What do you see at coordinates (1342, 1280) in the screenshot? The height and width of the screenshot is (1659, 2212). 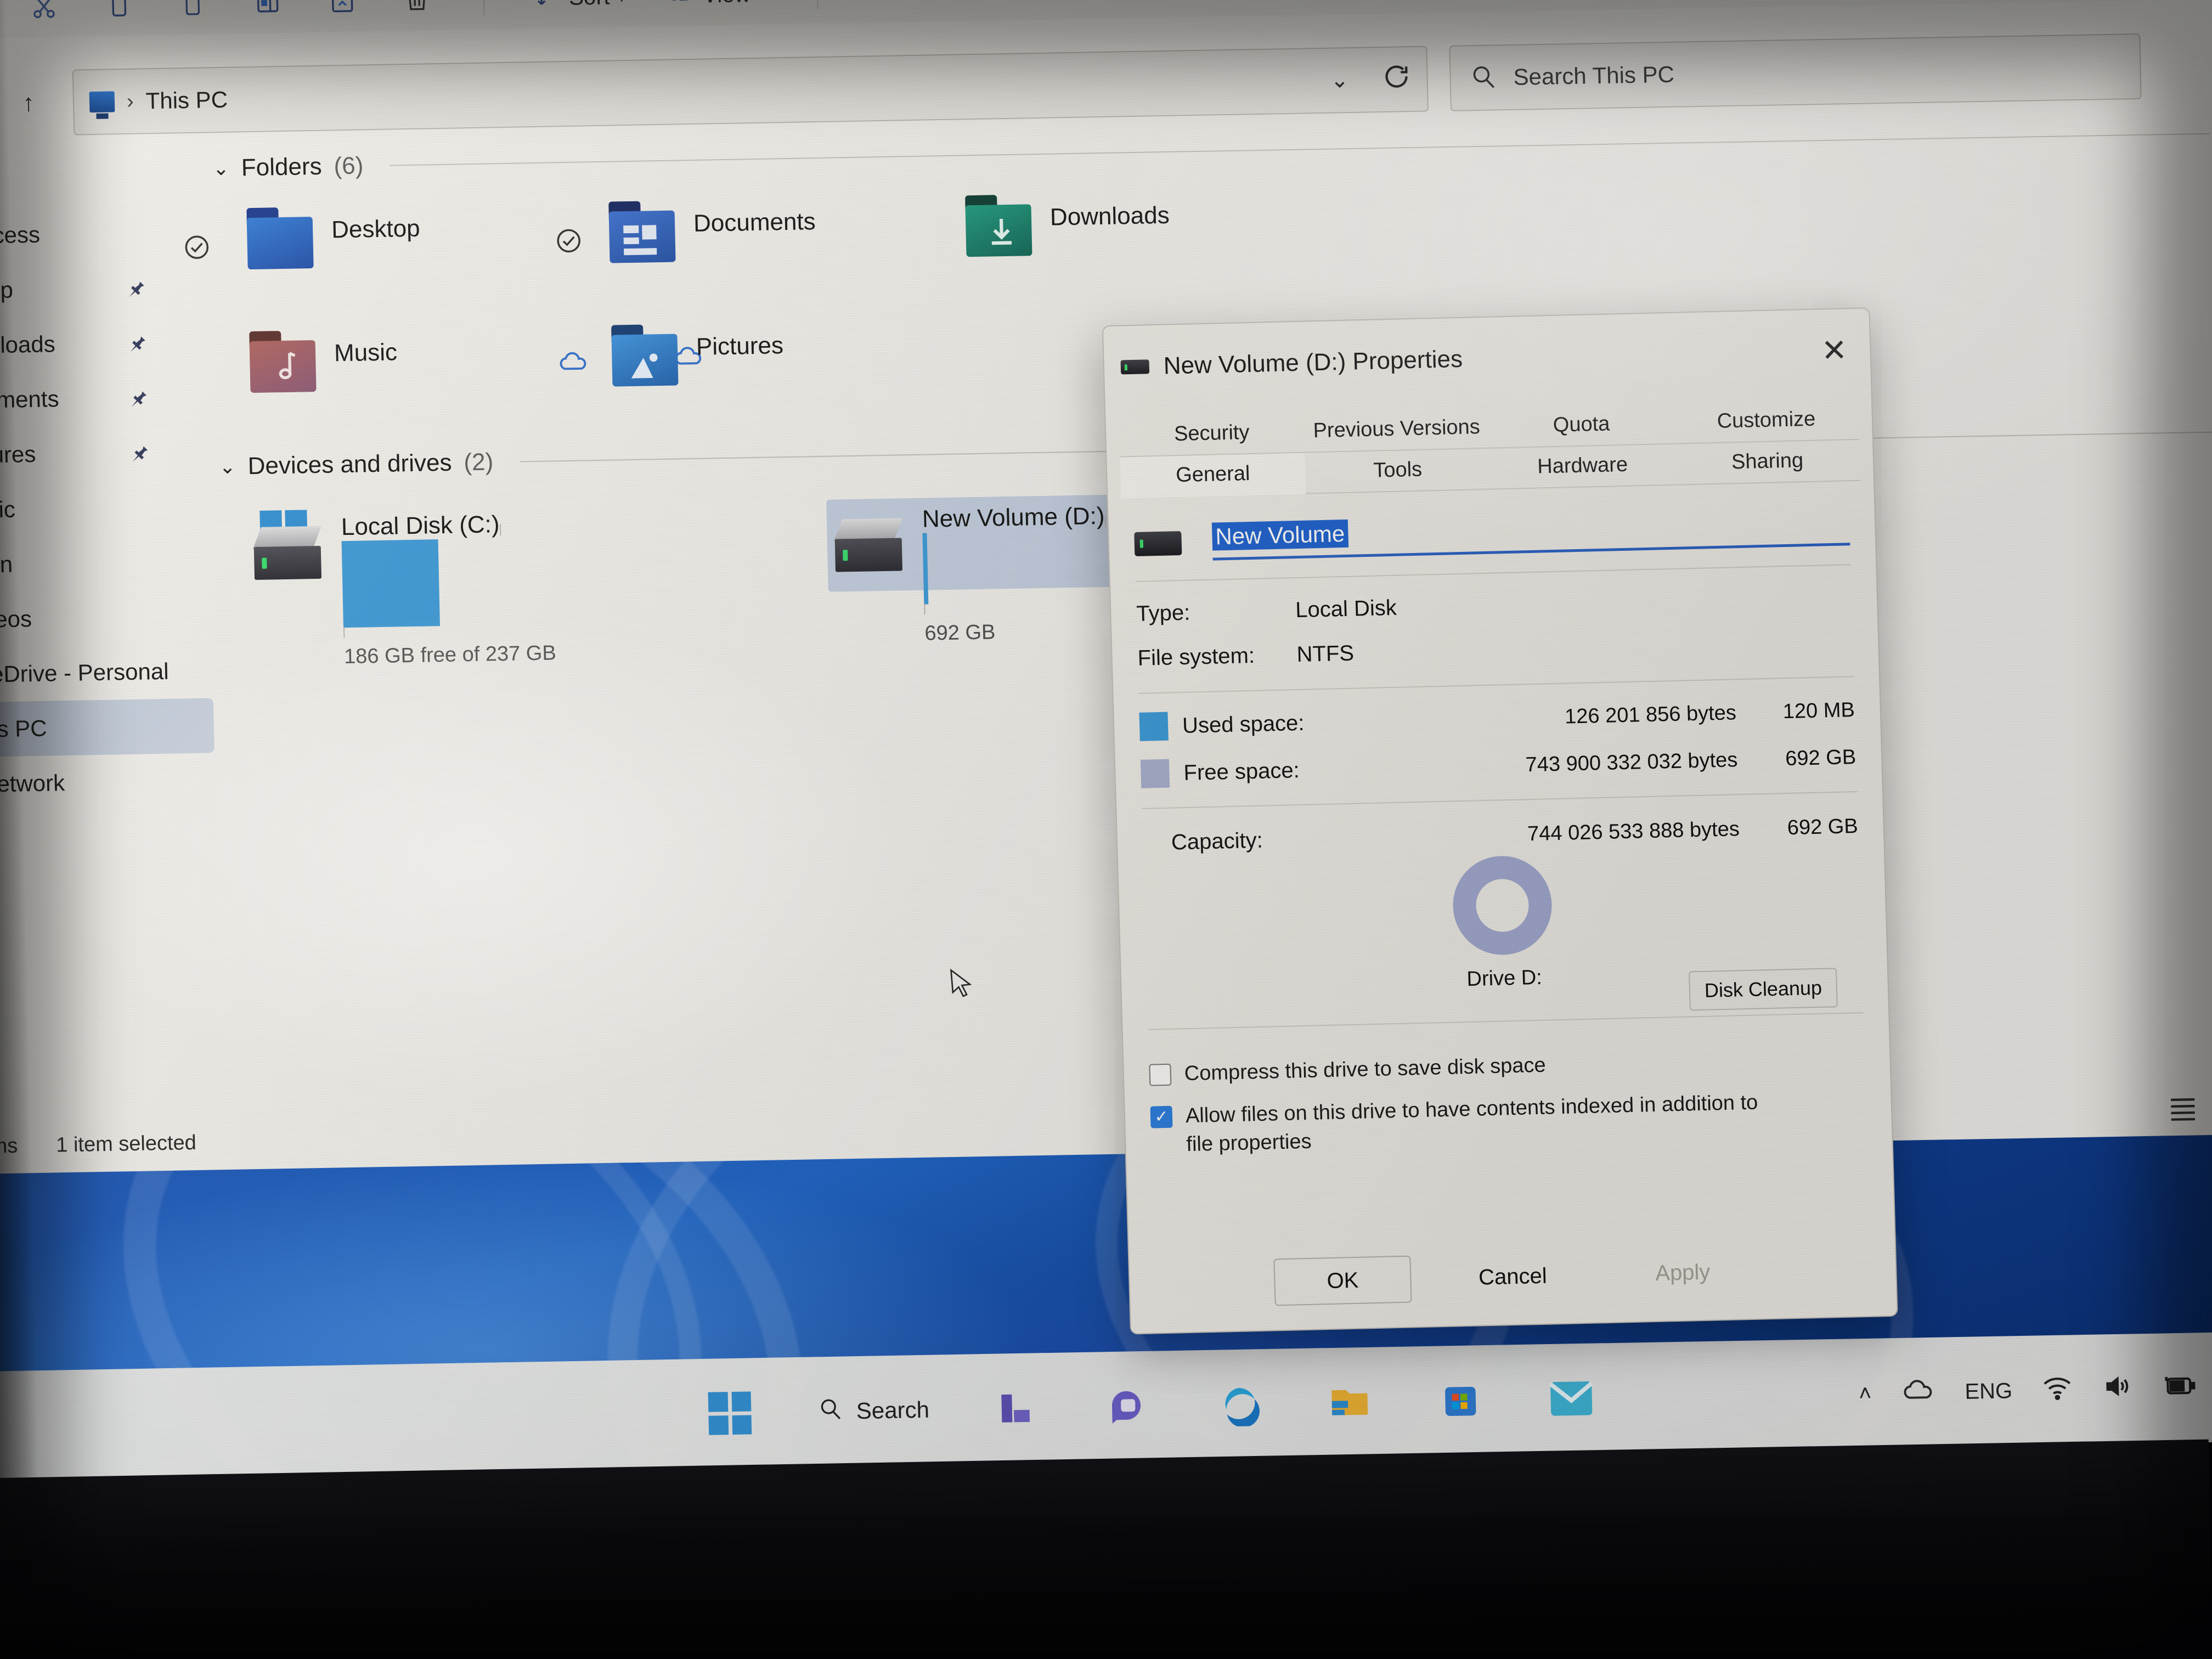 I see `ok-button: OK` at bounding box center [1342, 1280].